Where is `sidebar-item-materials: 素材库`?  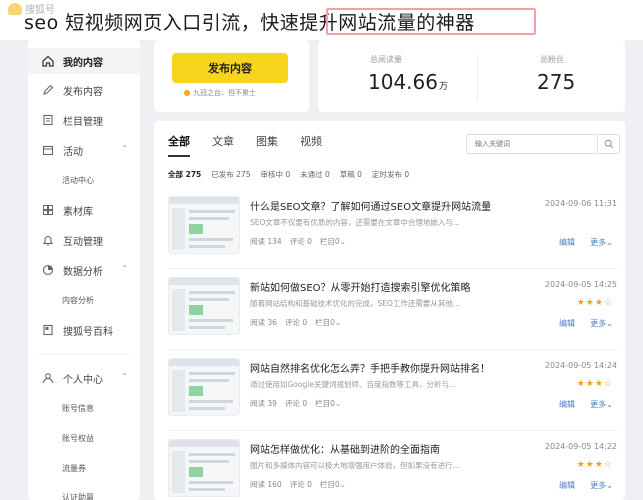
sidebar-item-materials: 素材库 is located at coordinates (84, 210).